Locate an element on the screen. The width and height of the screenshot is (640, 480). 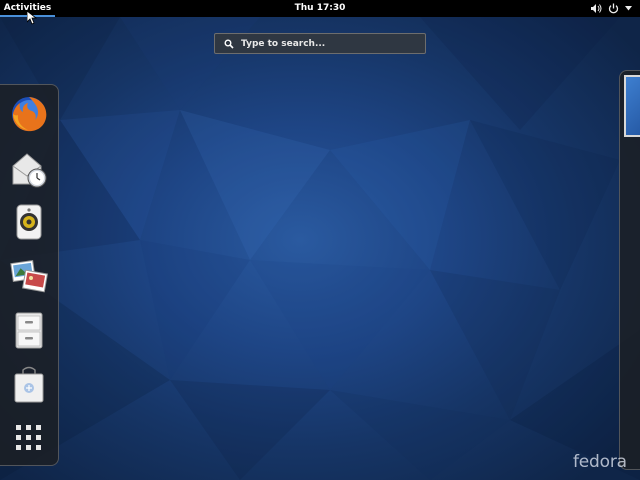
dash-item-firefox is located at coordinates (29, 114).